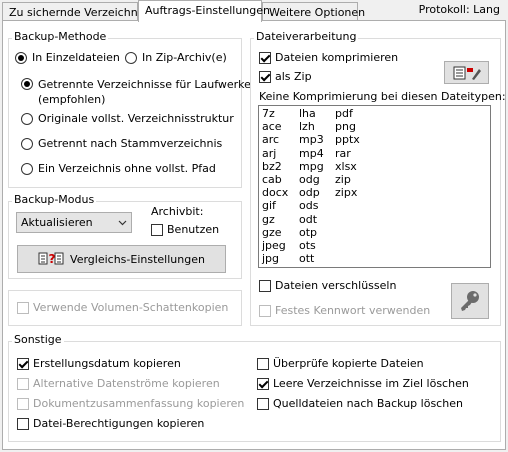 This screenshot has width=508, height=452. What do you see at coordinates (122, 307) in the screenshot?
I see `shadow-copy-checkbox: Verwende Volumen-Schattenkopien` at bounding box center [122, 307].